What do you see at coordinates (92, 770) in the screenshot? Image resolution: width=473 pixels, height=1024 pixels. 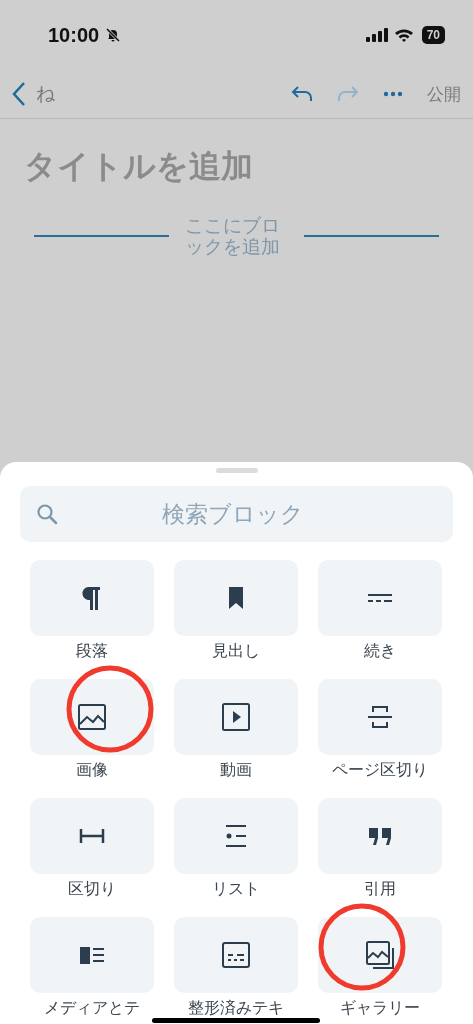 I see `block-label: 画像` at bounding box center [92, 770].